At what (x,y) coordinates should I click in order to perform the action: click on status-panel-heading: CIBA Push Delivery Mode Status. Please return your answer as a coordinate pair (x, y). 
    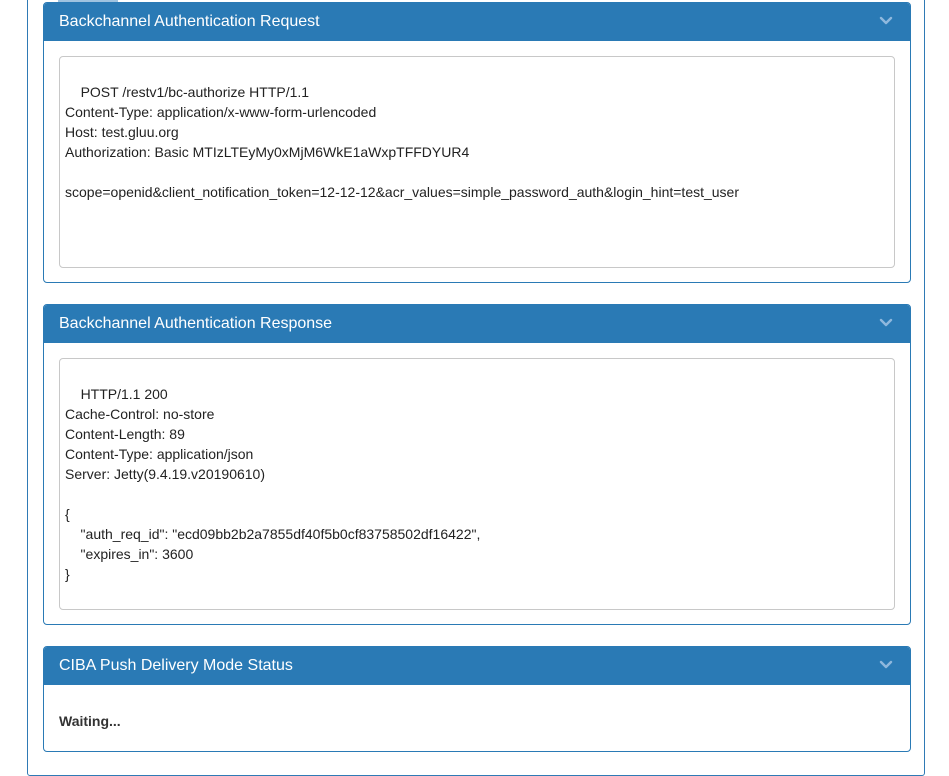
    Looking at the image, I should click on (477, 666).